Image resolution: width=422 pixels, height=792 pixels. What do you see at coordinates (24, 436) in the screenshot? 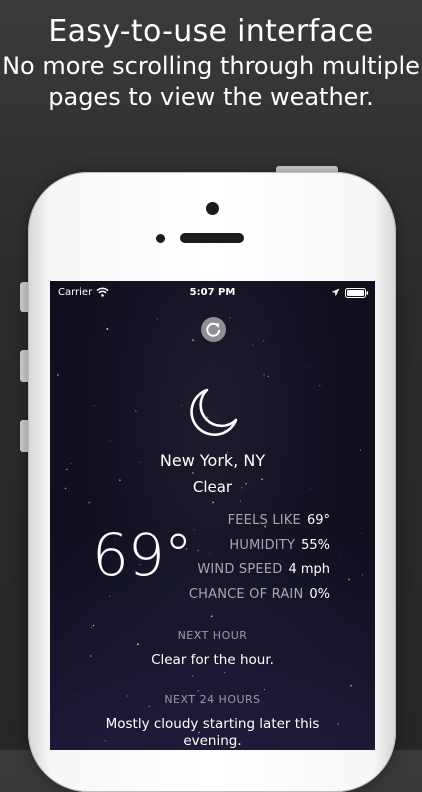
I see `volume-down-button` at bounding box center [24, 436].